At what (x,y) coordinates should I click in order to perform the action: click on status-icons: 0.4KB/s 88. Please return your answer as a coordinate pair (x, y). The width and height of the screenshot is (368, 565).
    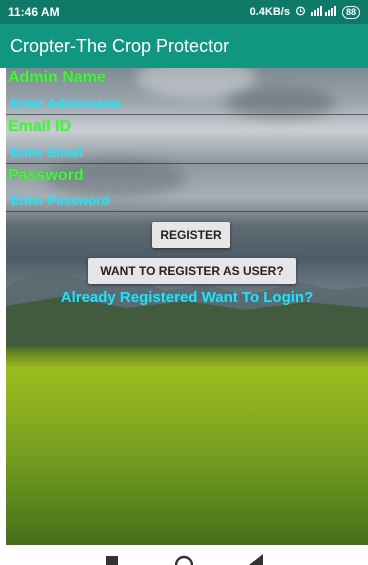
    Looking at the image, I should click on (305, 12).